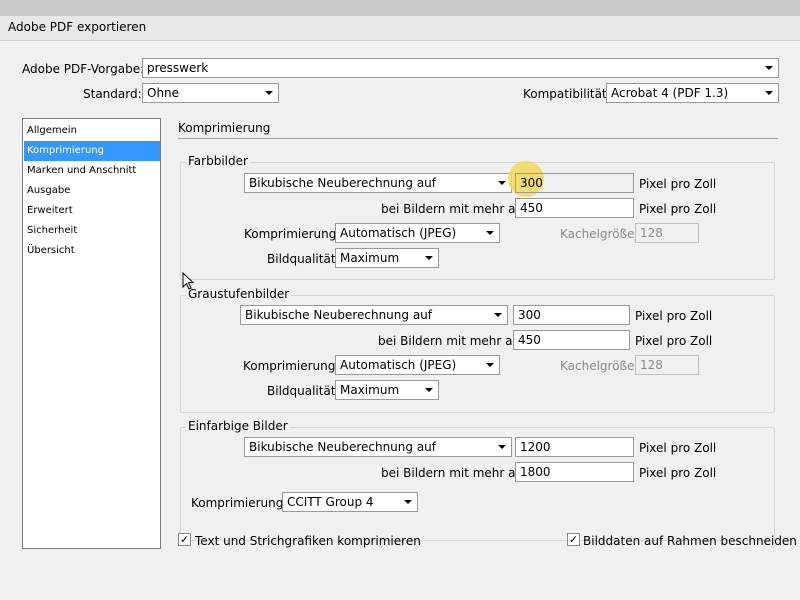  I want to click on standard-select: Ohne, so click(210, 93).